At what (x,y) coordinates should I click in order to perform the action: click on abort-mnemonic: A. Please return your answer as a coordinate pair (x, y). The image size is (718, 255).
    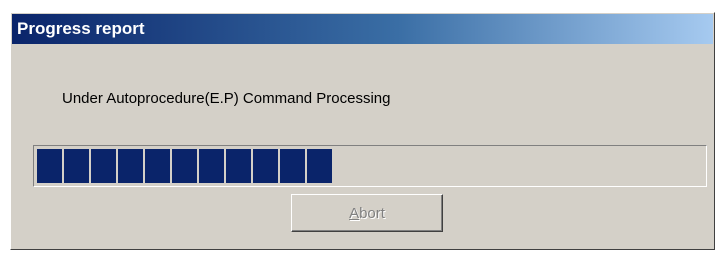
    Looking at the image, I should click on (354, 213).